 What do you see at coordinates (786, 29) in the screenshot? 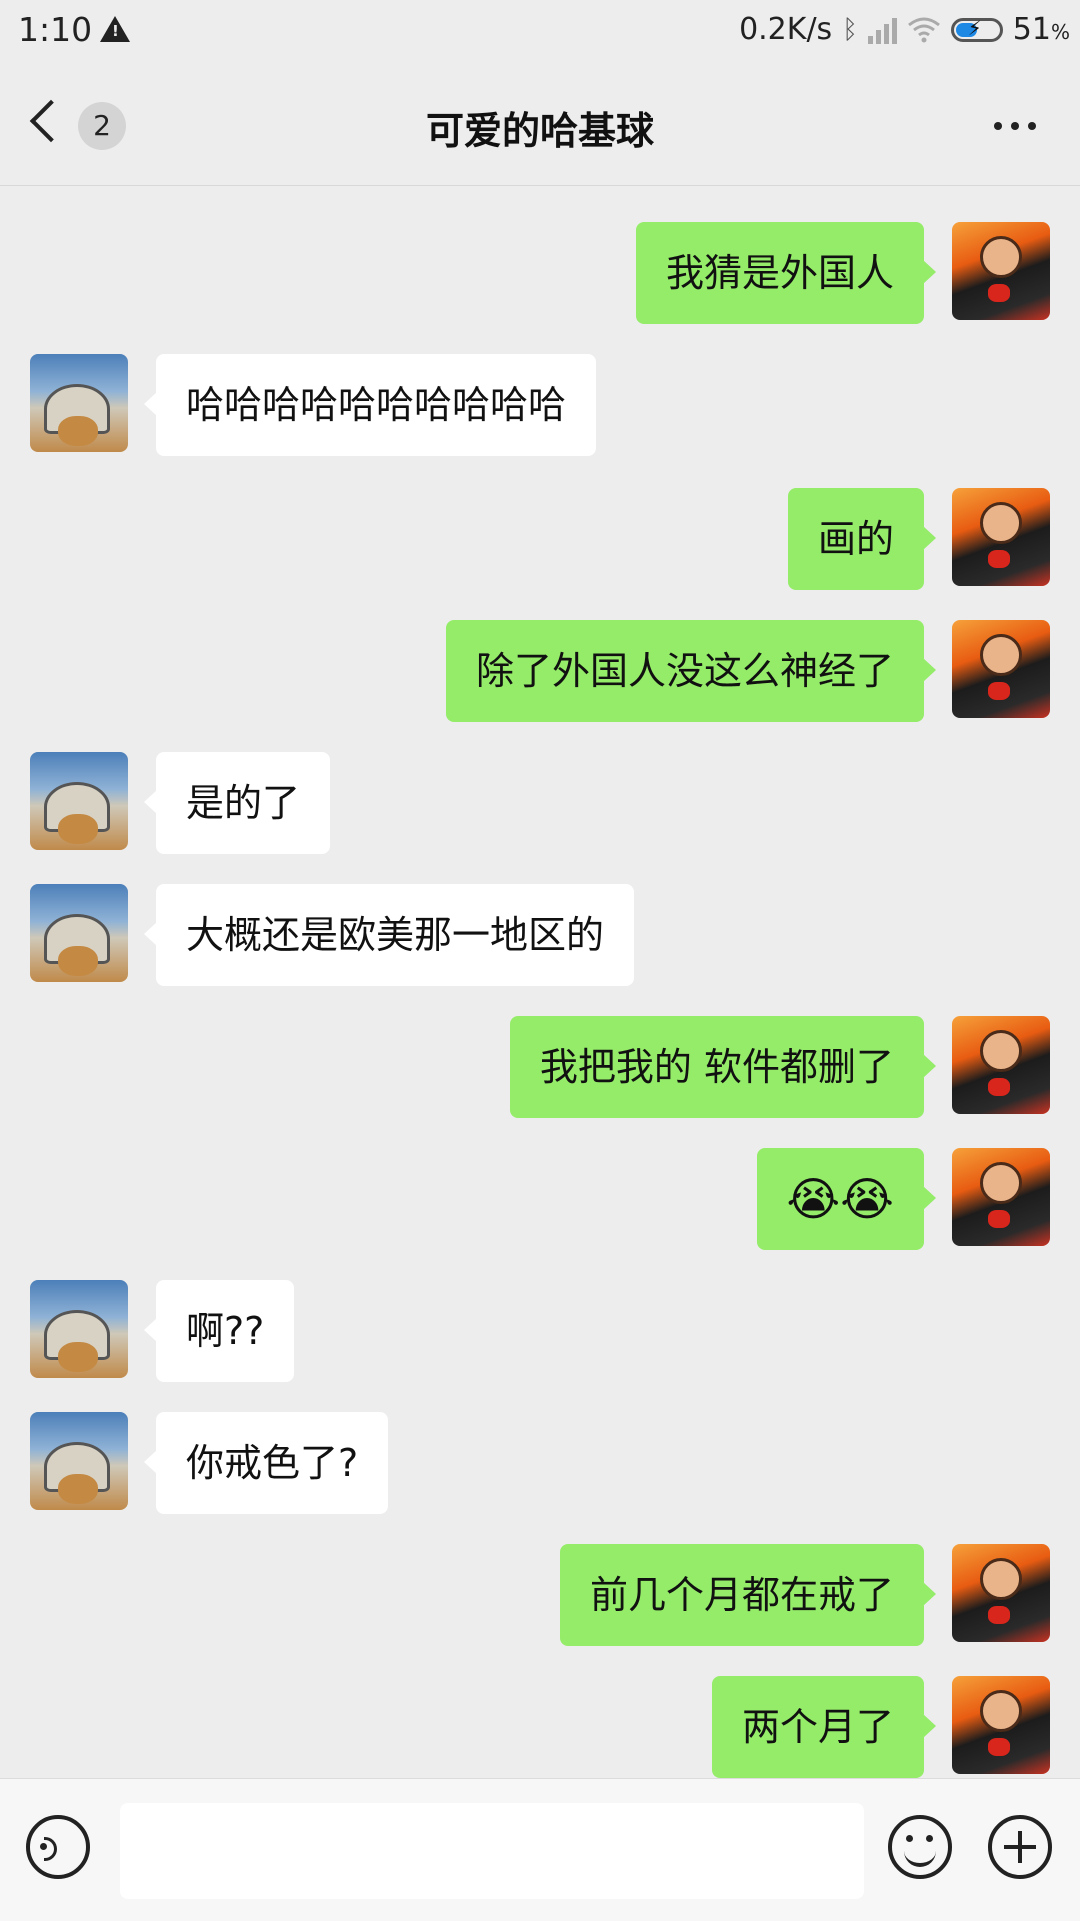
I see `network-speed: 0.2K/s` at bounding box center [786, 29].